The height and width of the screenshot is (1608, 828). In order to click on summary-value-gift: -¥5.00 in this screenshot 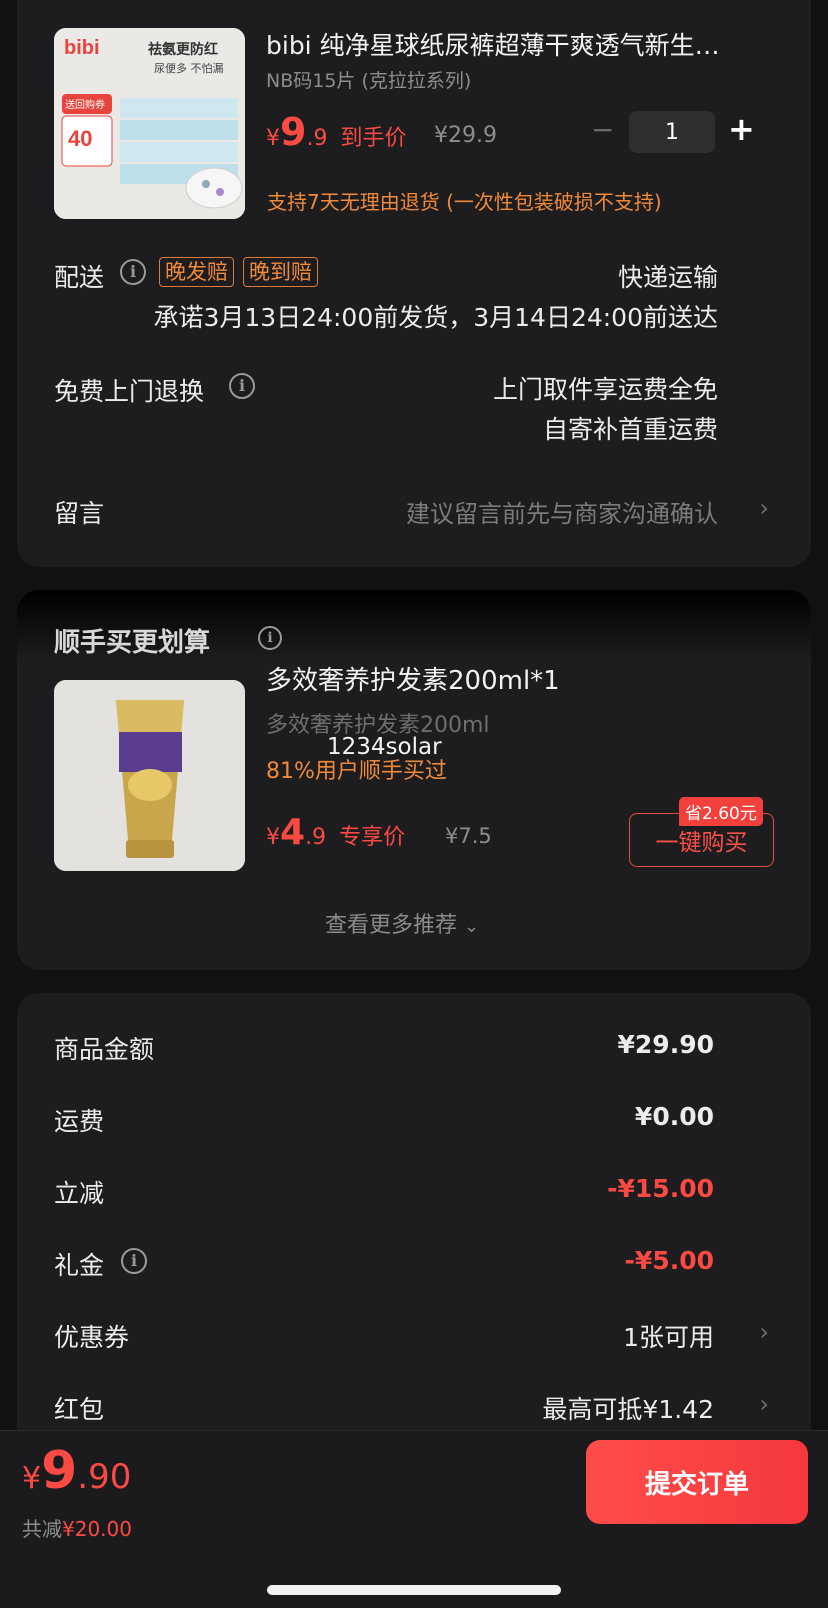, I will do `click(669, 1260)`.